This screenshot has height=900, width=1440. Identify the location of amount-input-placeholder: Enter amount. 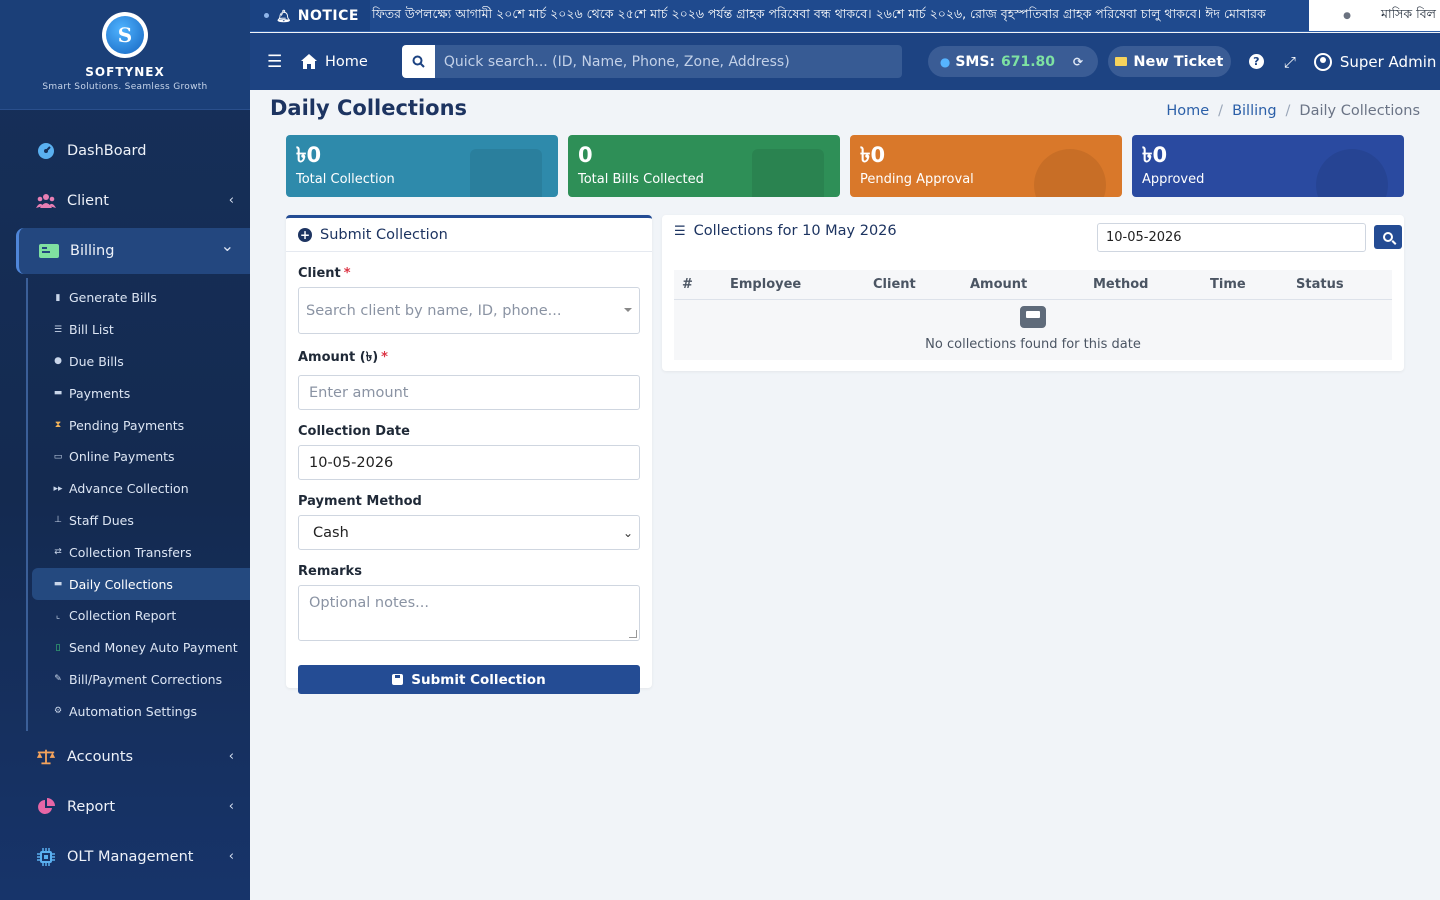
(359, 392).